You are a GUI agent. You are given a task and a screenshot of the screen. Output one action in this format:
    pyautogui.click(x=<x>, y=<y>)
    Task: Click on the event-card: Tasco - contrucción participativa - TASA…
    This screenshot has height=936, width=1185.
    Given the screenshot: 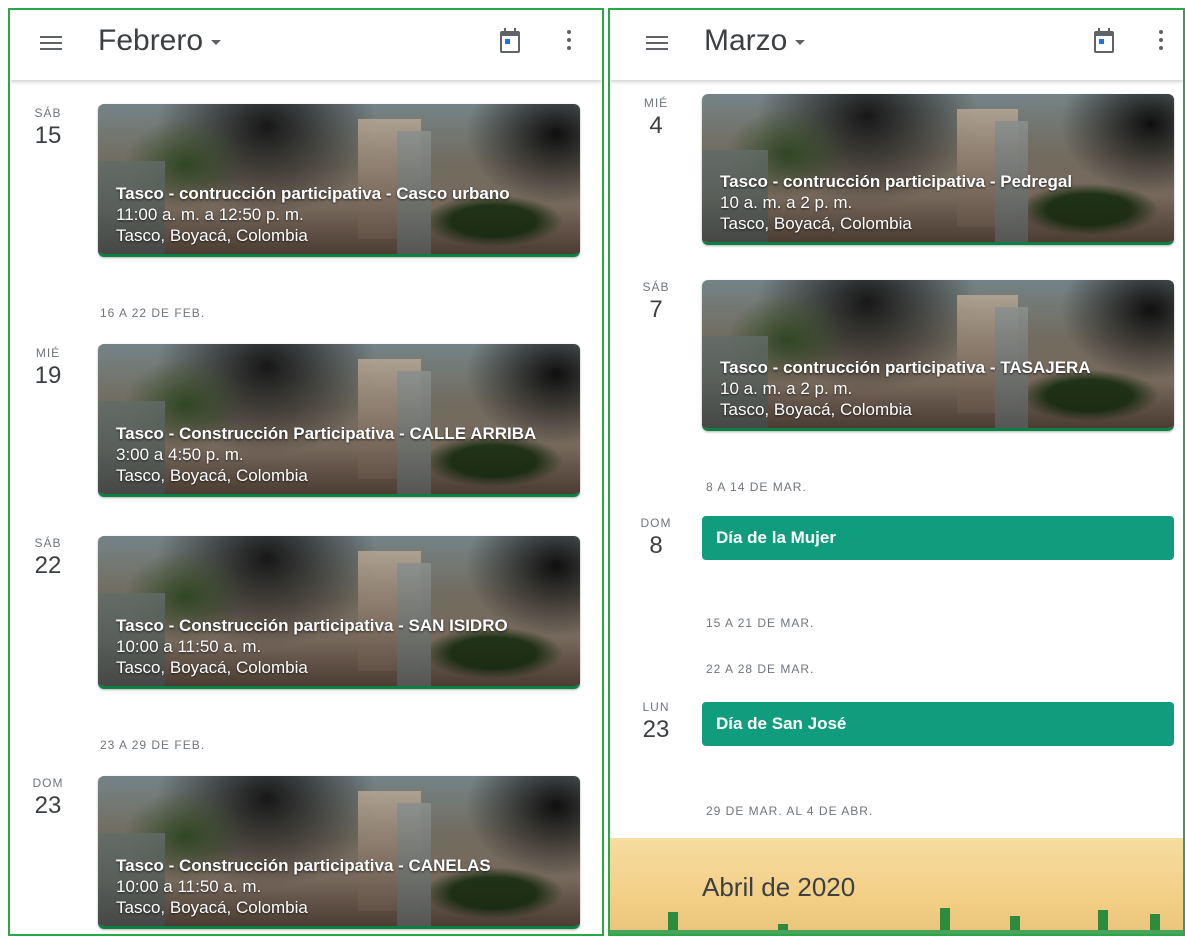 What is the action you would take?
    pyautogui.click(x=938, y=355)
    